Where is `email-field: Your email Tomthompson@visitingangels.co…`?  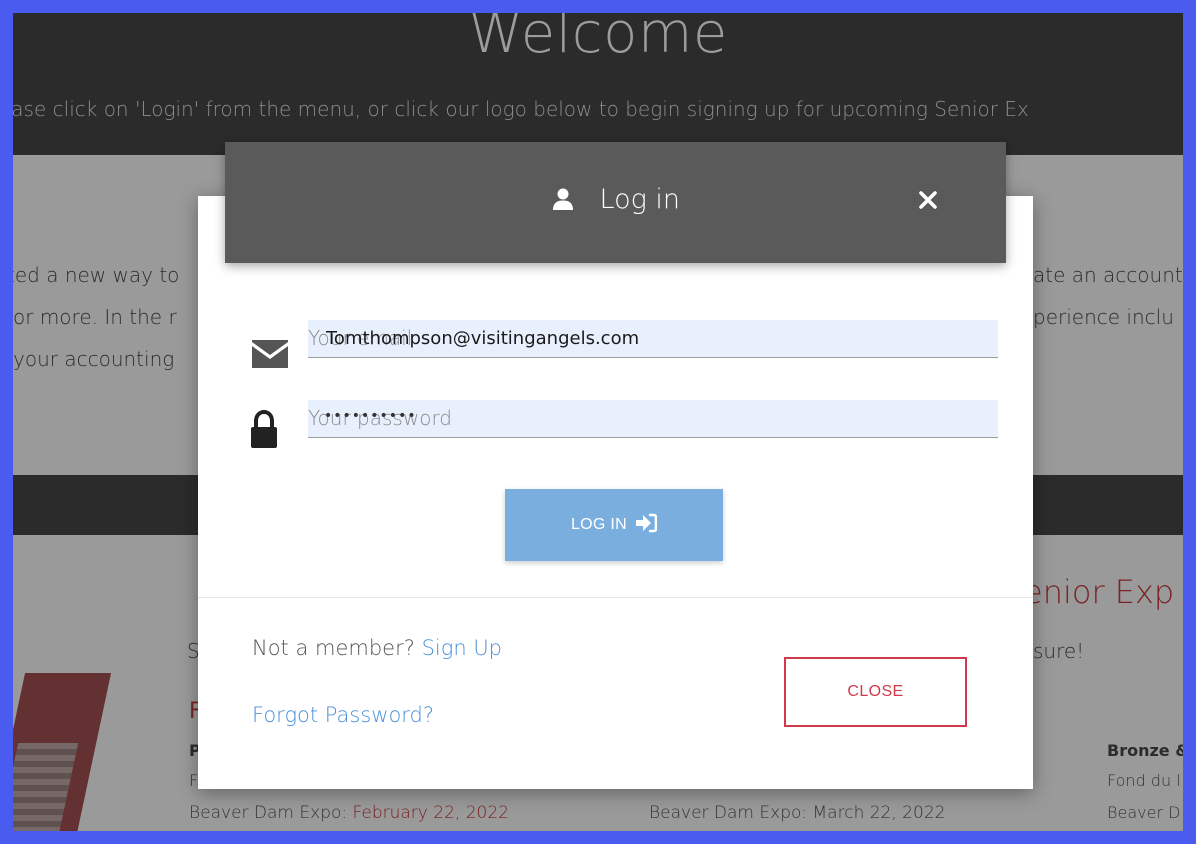 email-field: Your email Tomthompson@visitingangels.co… is located at coordinates (653, 339).